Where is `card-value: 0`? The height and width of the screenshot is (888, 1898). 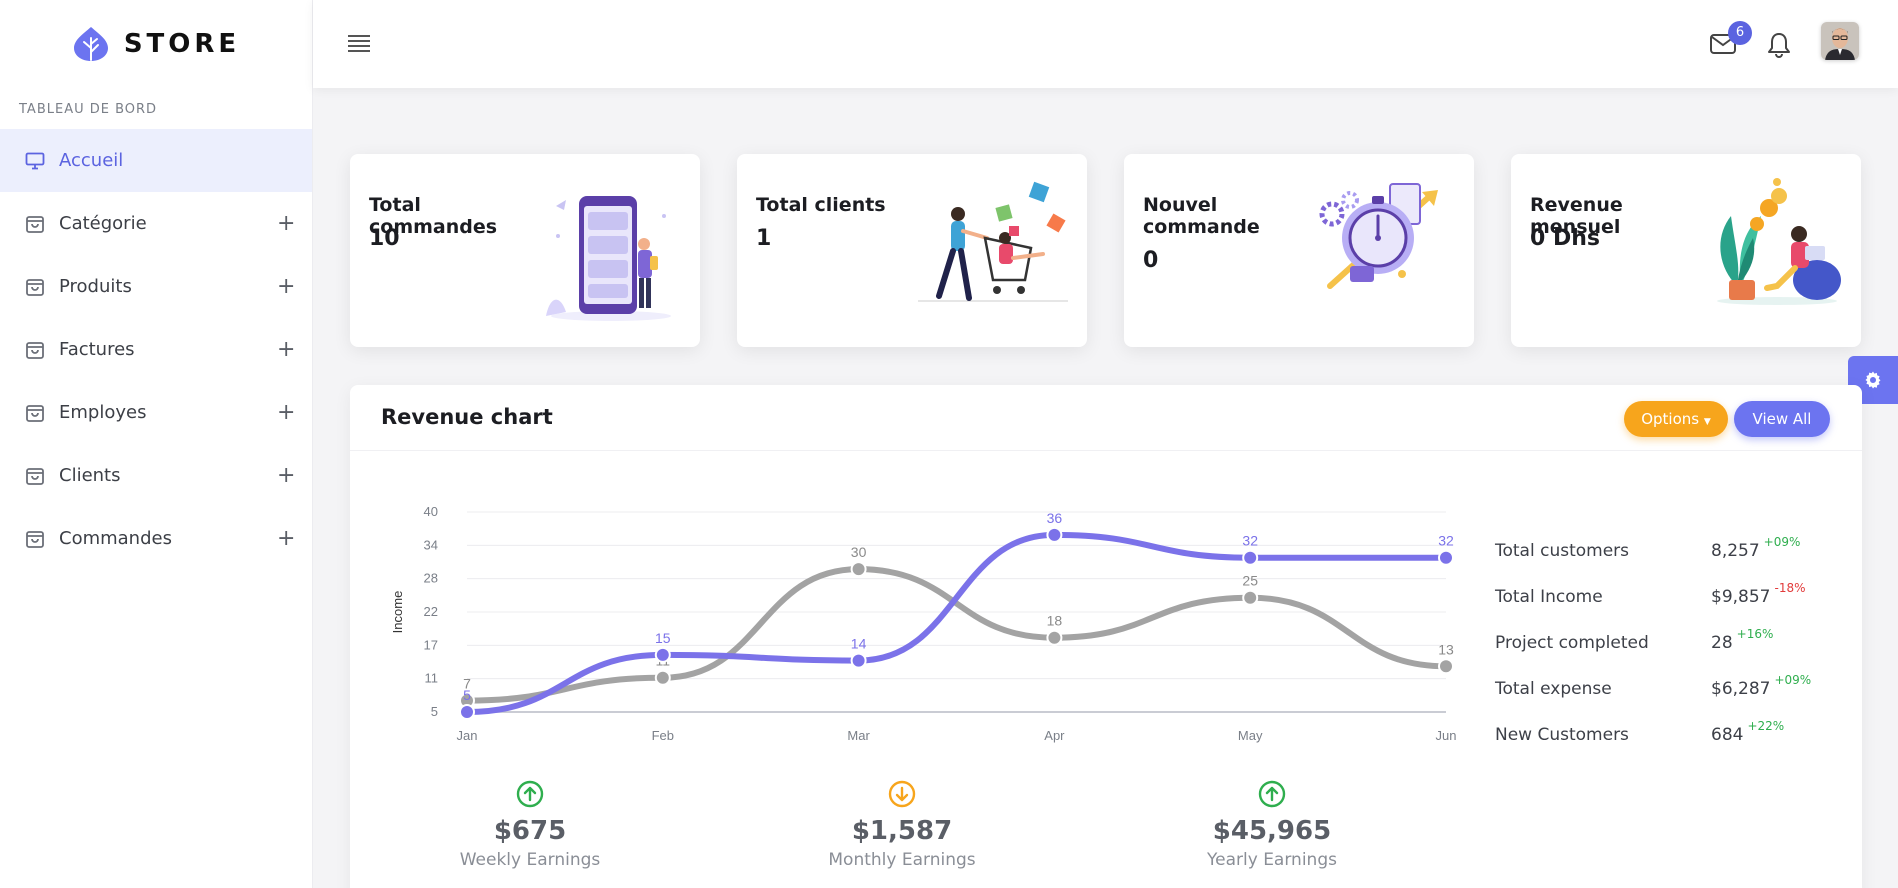 card-value: 0 is located at coordinates (1151, 260).